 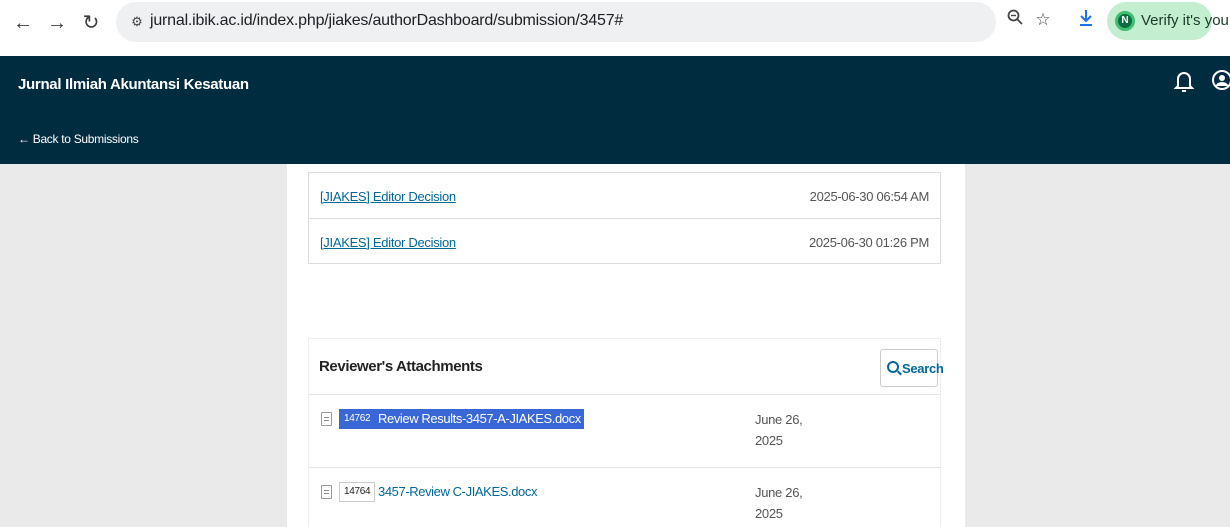 What do you see at coordinates (133, 84) in the screenshot?
I see `site-title: Jurnal Ilmiah Akuntansi Kesatuan` at bounding box center [133, 84].